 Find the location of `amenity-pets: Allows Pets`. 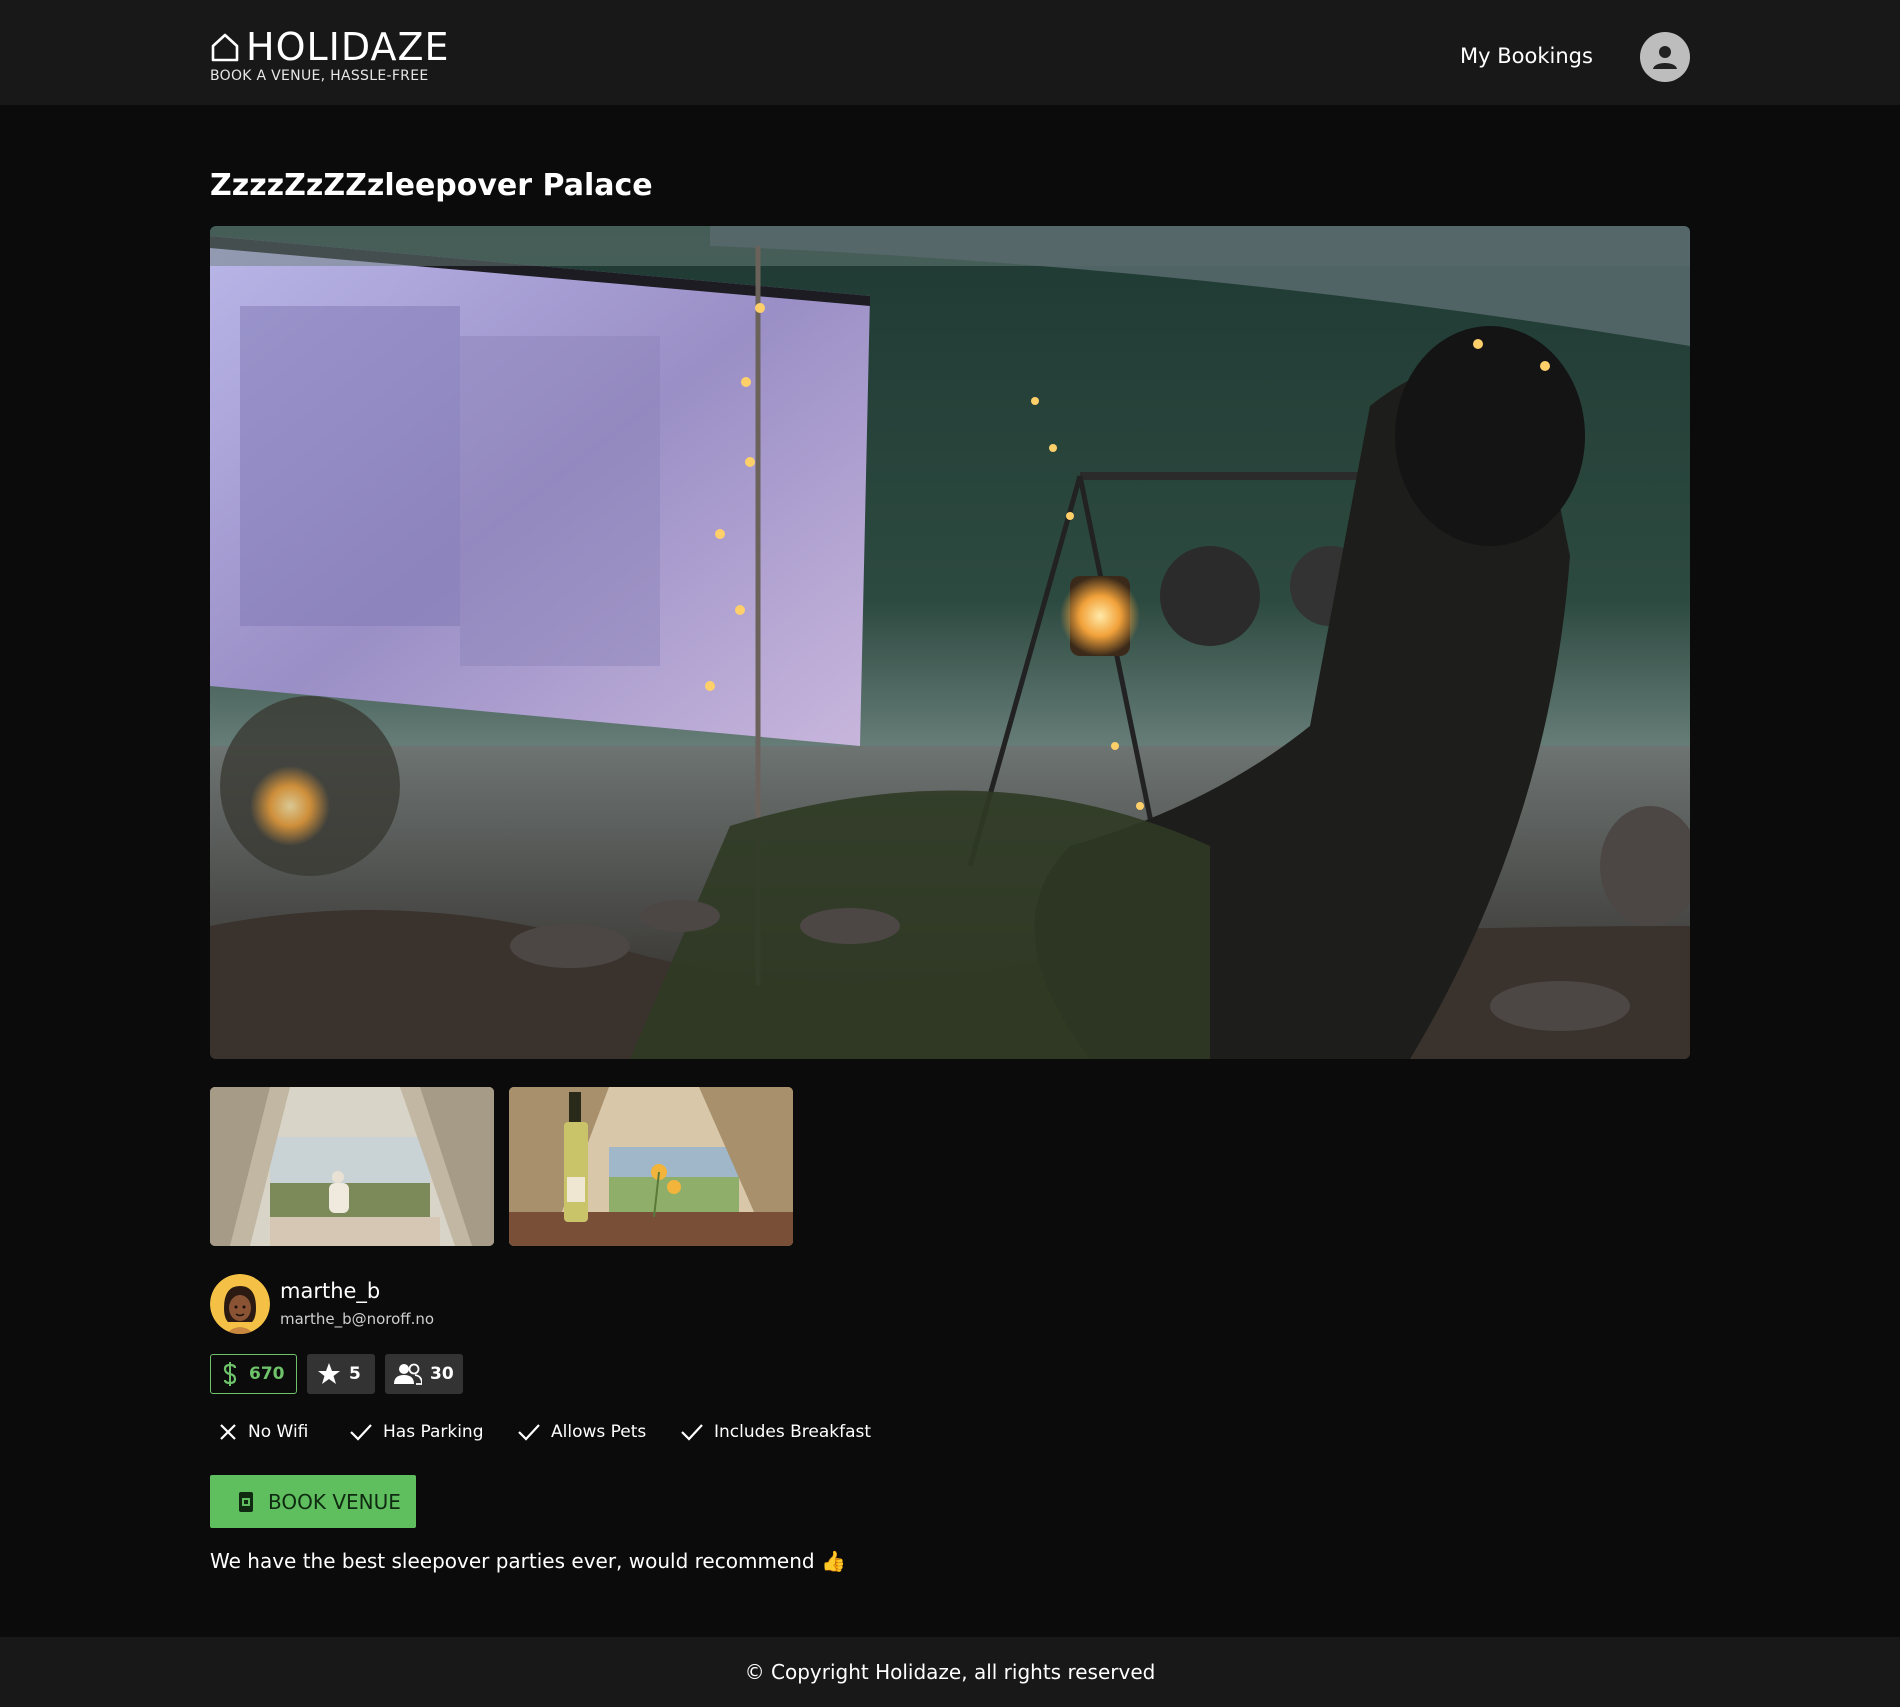

amenity-pets: Allows Pets is located at coordinates (581, 1432).